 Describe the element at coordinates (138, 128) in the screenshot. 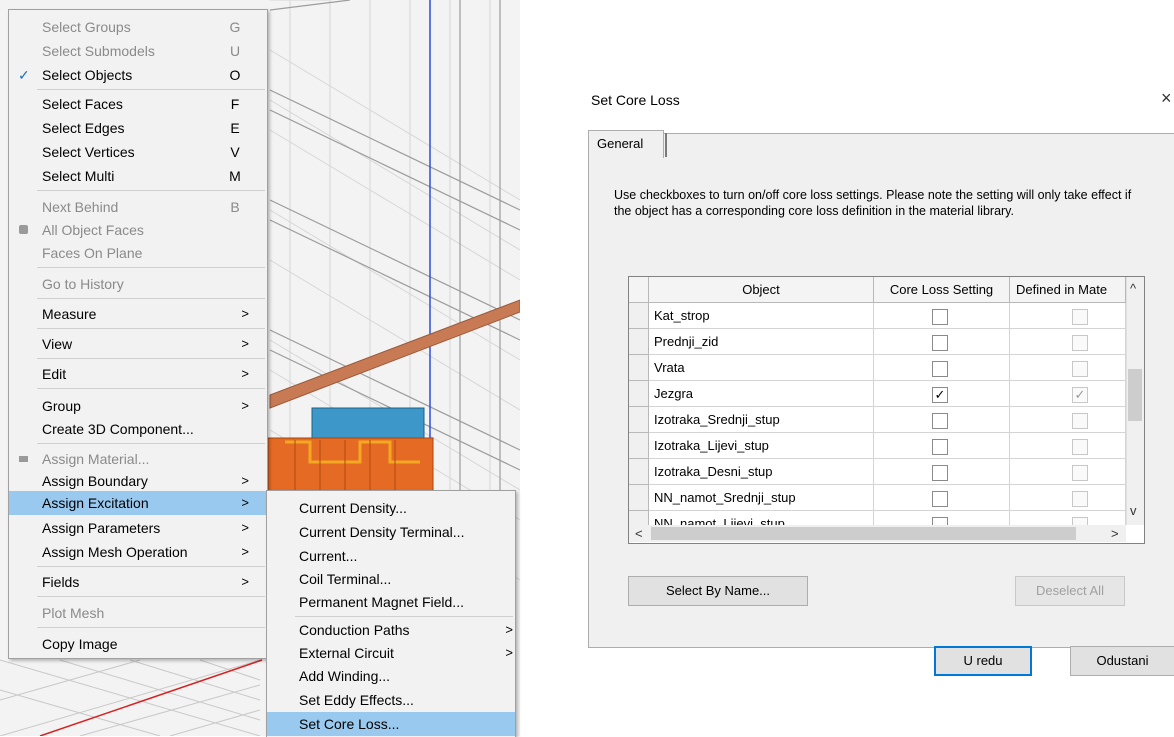

I see `menu-item-select-edges: Select Edges E` at that location.